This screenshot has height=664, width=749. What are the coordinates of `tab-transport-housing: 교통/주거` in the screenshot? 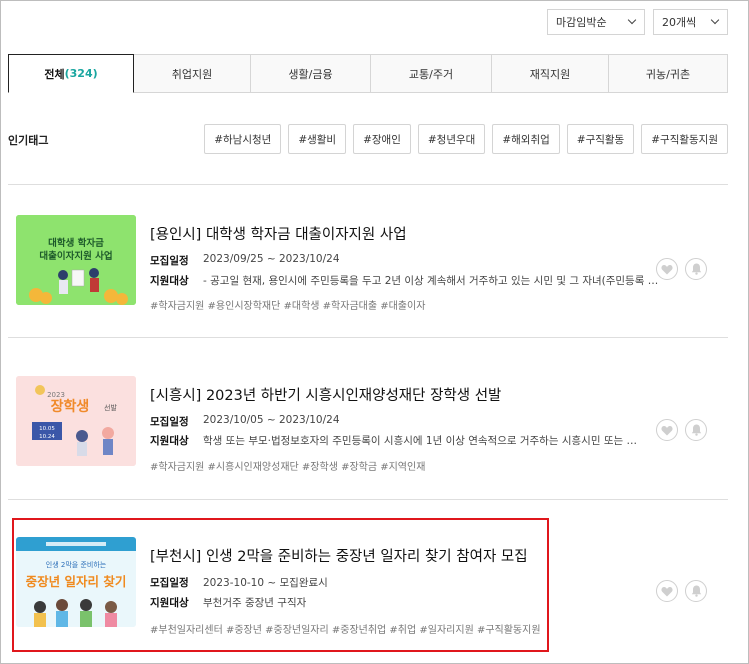 It's located at (431, 73).